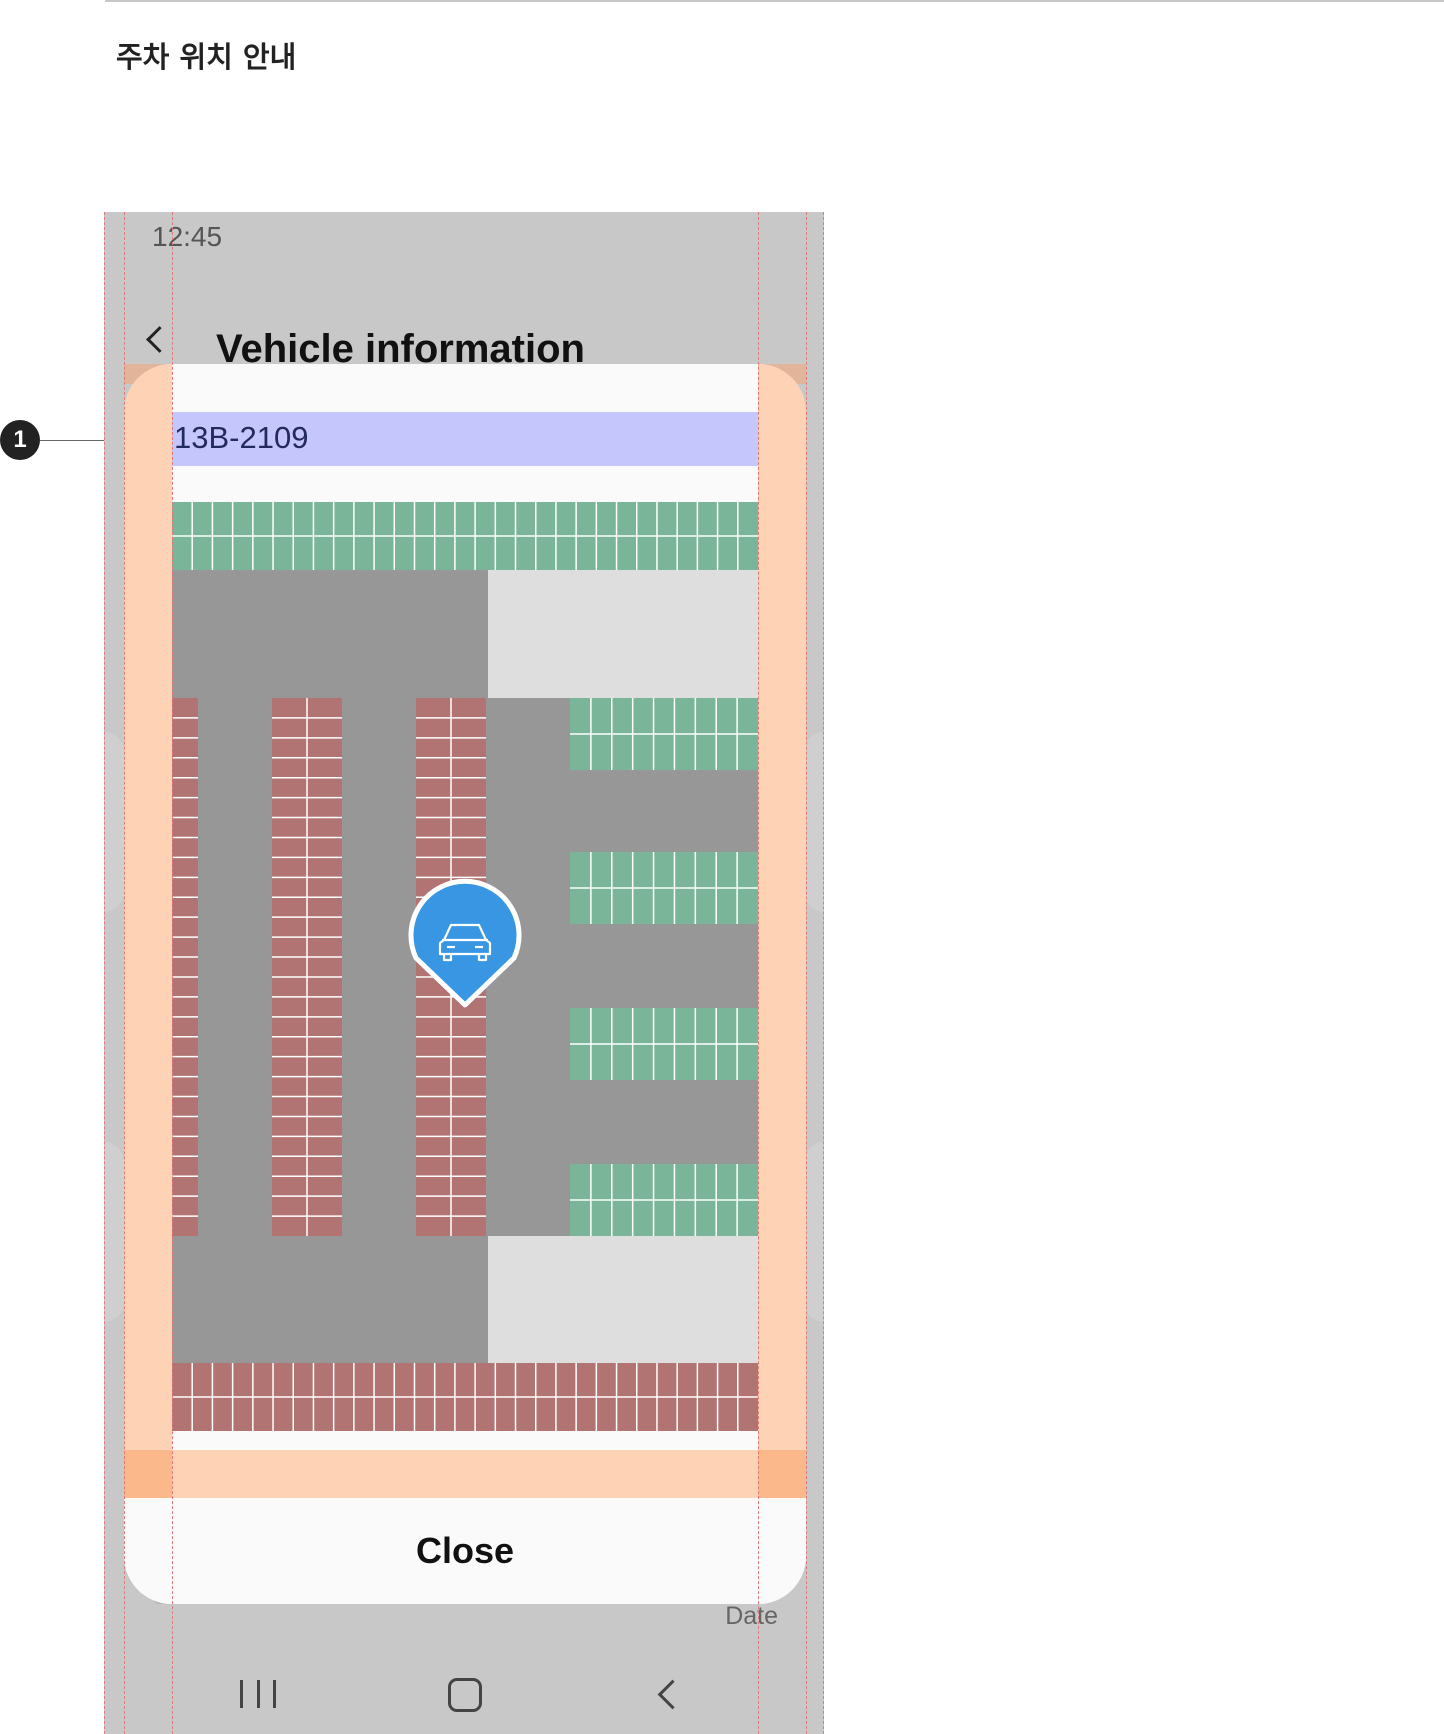  I want to click on occupied-space-block, so click(185, 967).